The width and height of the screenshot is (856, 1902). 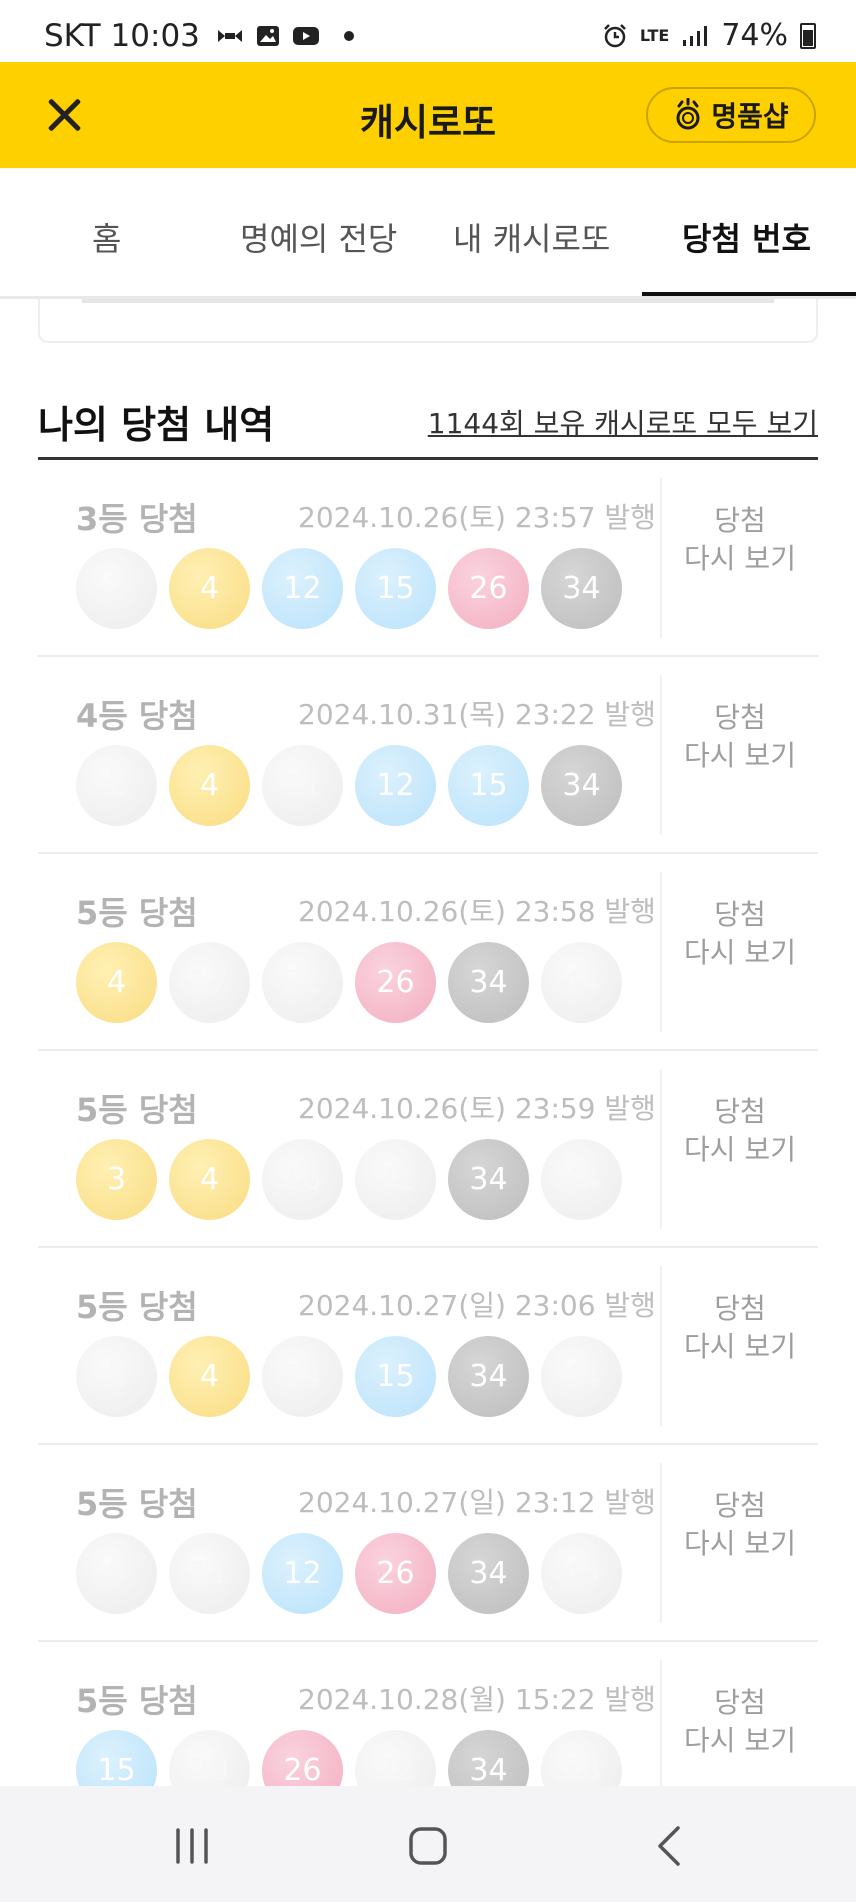 What do you see at coordinates (581, 1573) in the screenshot?
I see `lotto-ball: 45` at bounding box center [581, 1573].